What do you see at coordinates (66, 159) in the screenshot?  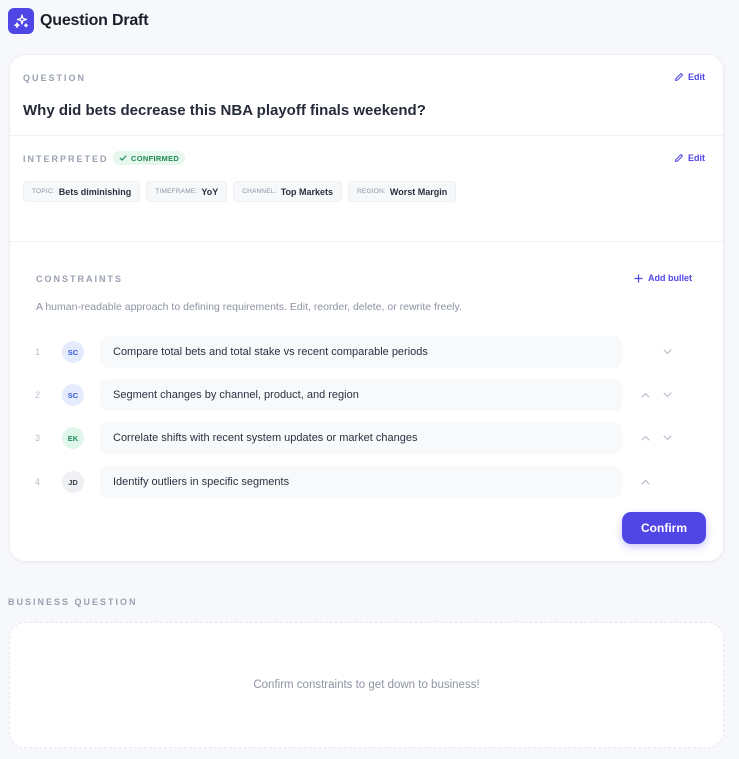 I see `interpreted-label: INTERPRETED` at bounding box center [66, 159].